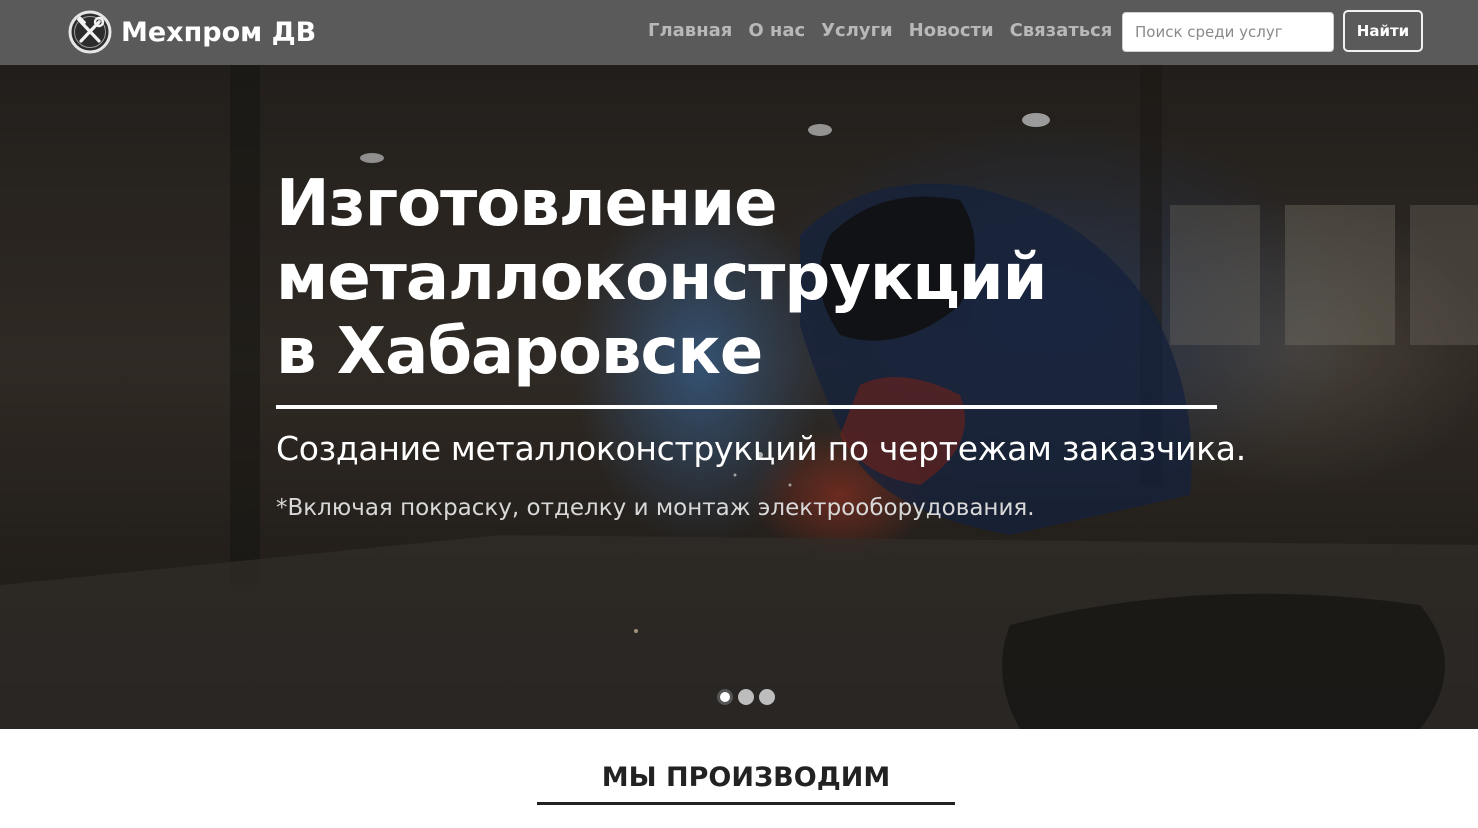 This screenshot has width=1478, height=828. I want to click on brand-link: Мехпром ДВ, so click(192, 32).